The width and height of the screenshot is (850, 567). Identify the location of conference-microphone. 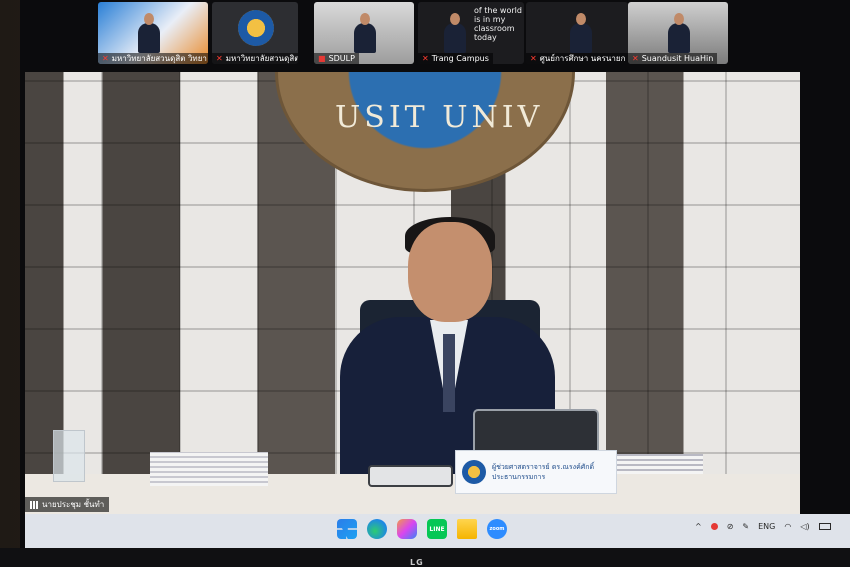
(410, 476).